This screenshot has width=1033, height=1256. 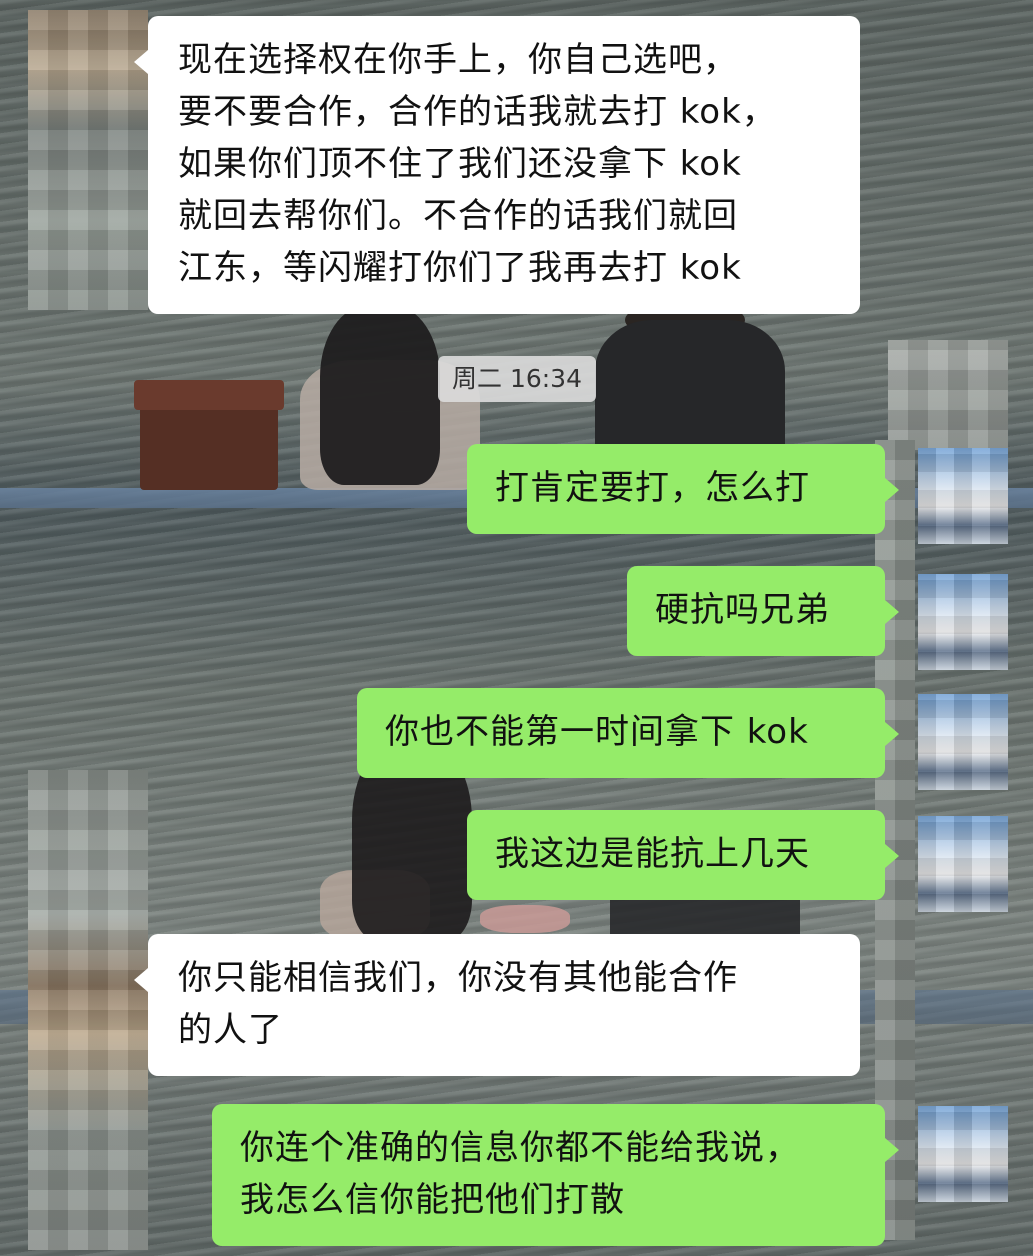 What do you see at coordinates (683, 855) in the screenshot?
I see `outgoing-message-bubble: 我这边是能抗上几天` at bounding box center [683, 855].